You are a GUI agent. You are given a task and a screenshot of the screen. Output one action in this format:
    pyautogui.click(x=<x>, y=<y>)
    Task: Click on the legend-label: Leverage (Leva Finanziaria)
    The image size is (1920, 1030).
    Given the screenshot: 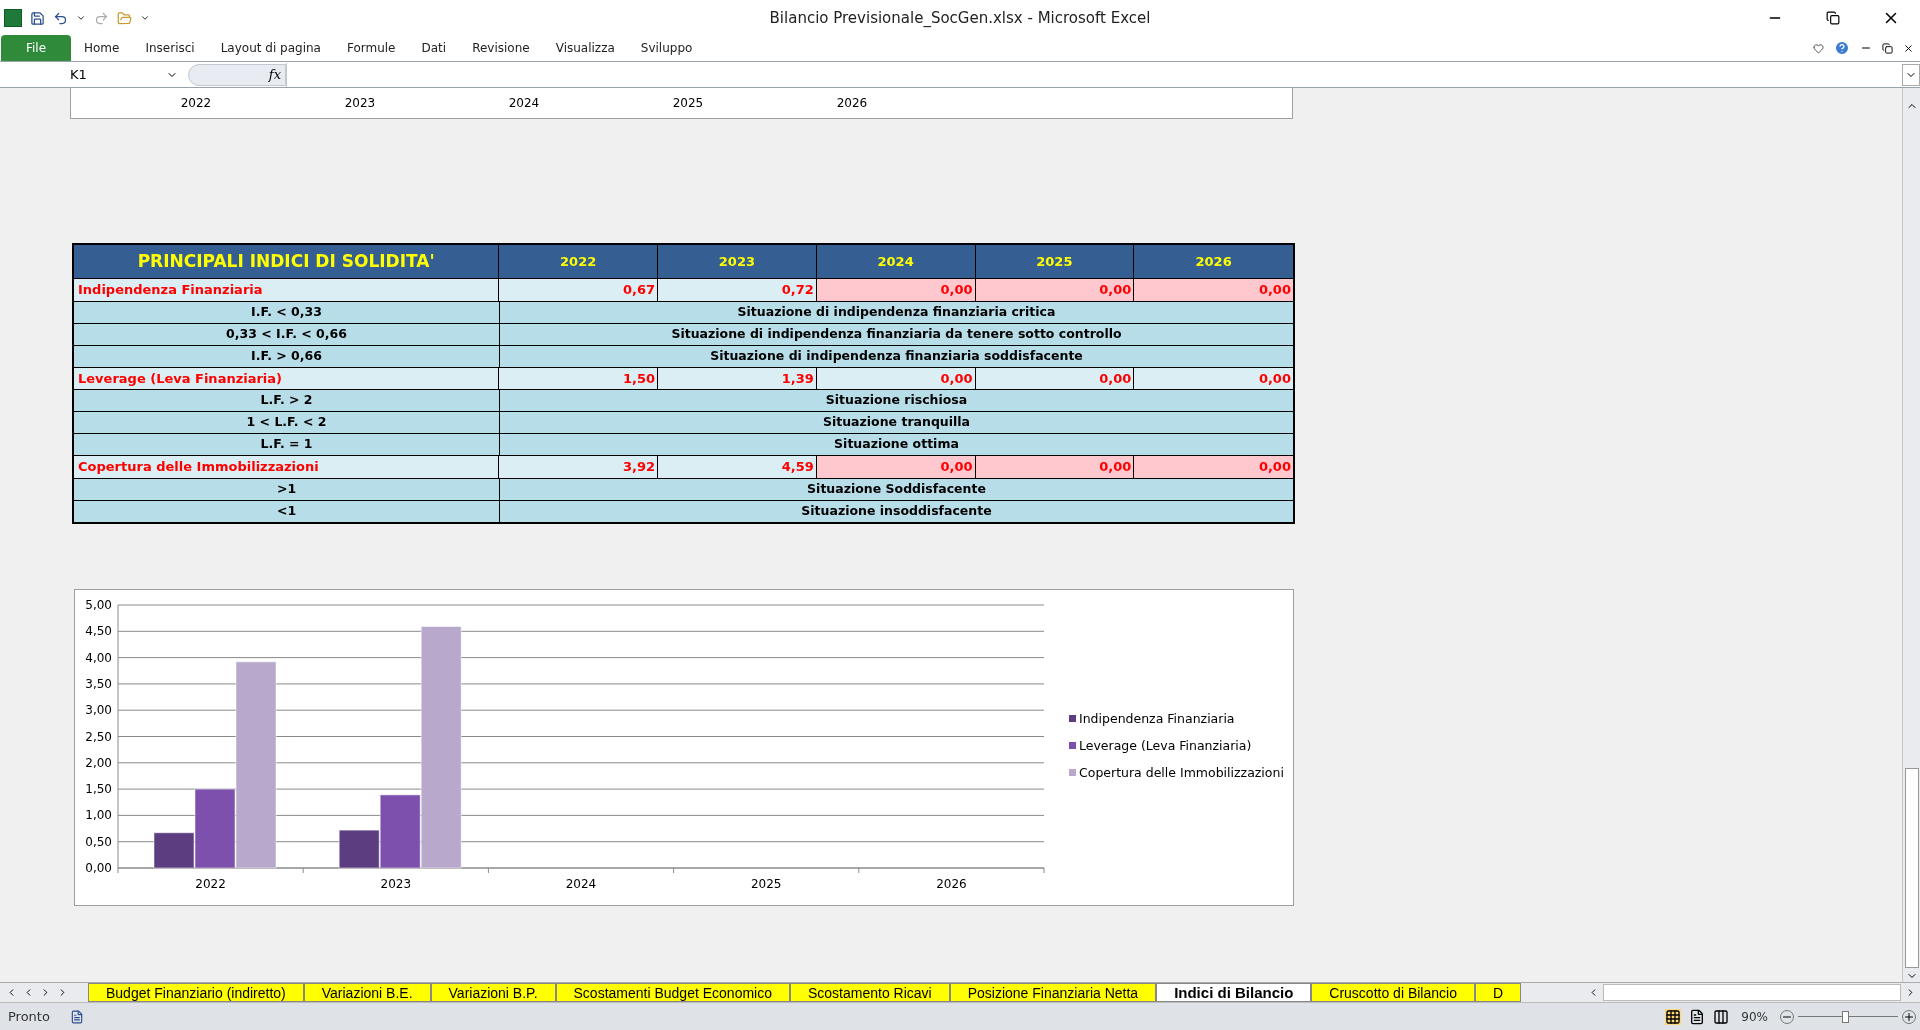 What is the action you would take?
    pyautogui.click(x=1165, y=745)
    